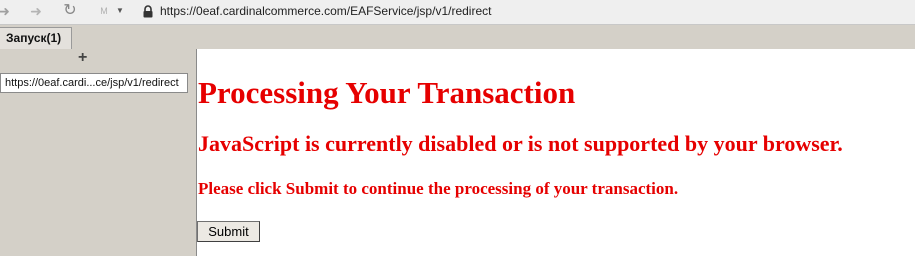 This screenshot has width=915, height=256. I want to click on lock-icon, so click(148, 11).